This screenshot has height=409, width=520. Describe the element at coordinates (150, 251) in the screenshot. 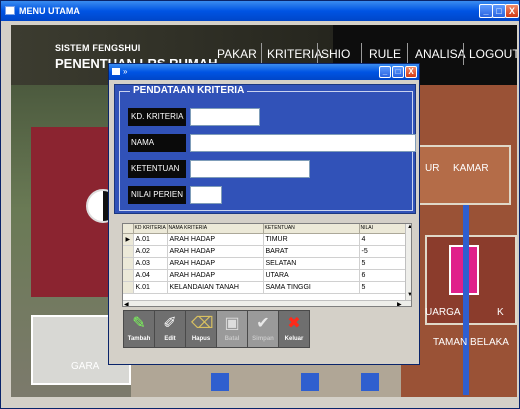

I see `table-cell: A.02` at that location.